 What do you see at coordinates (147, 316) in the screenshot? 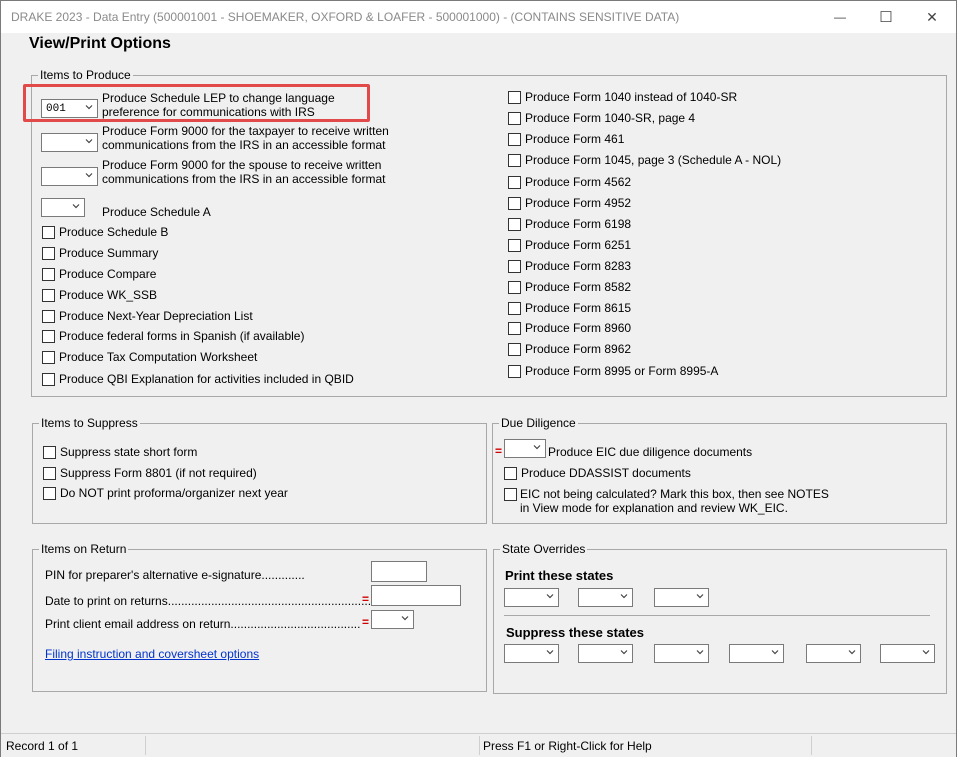
I see `checkbox-produce-depreciation-list: Produce Next-Year Depreciation List` at bounding box center [147, 316].